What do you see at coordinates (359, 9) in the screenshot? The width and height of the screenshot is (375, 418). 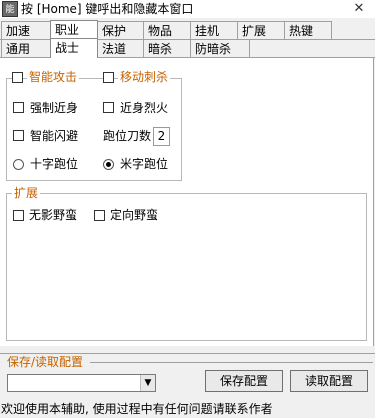 I see `close-button: ✕` at bounding box center [359, 9].